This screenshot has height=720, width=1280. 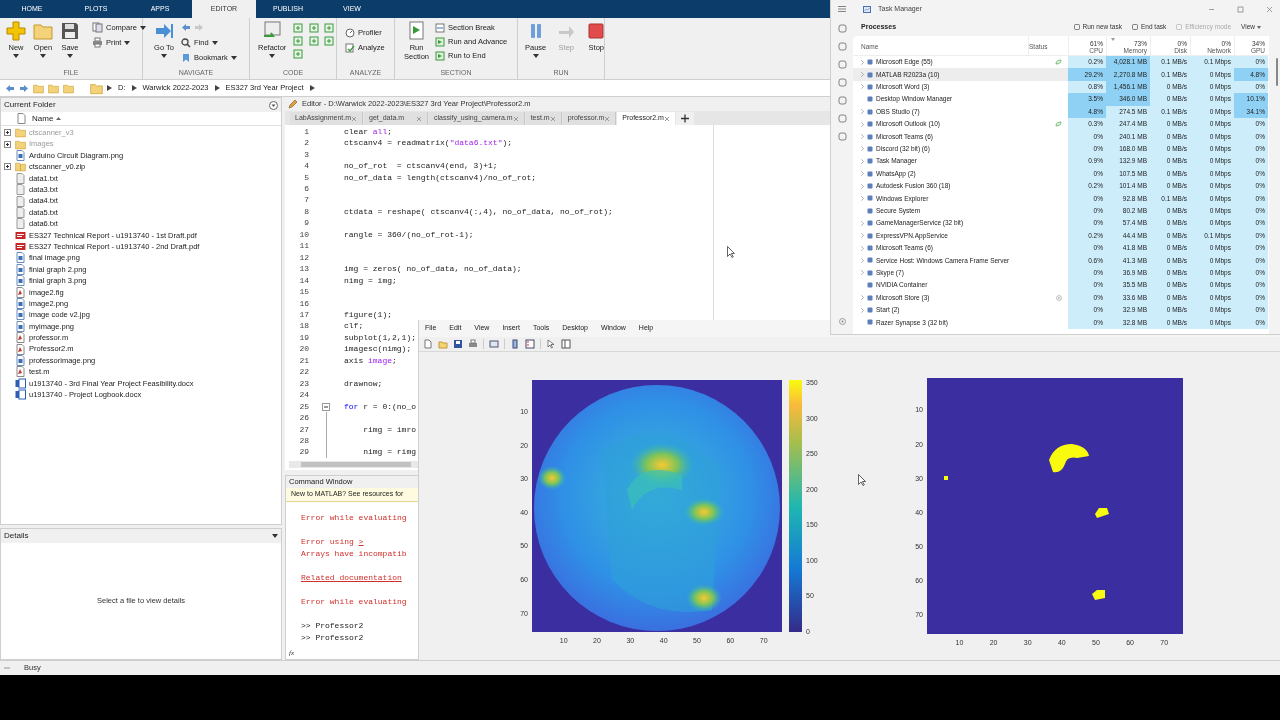 What do you see at coordinates (293, 104) in the screenshot?
I see `pencil-icon` at bounding box center [293, 104].